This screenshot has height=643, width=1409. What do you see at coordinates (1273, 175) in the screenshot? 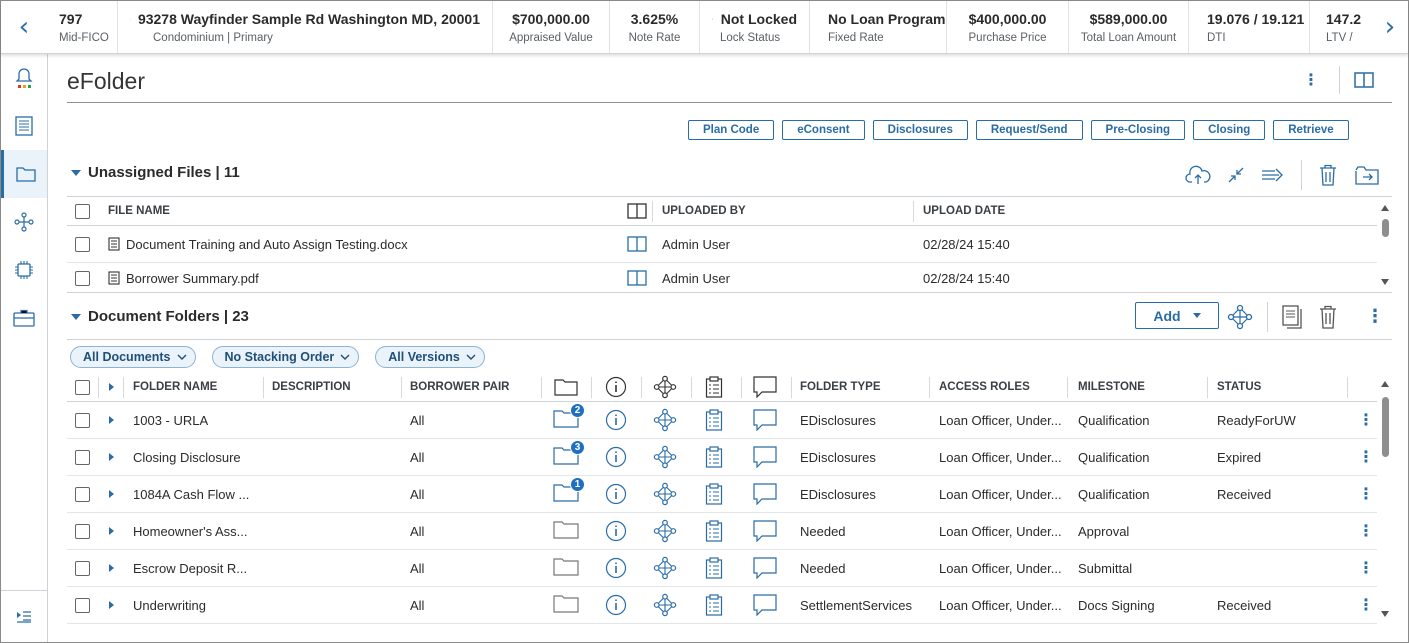
I see `move-right-icon` at bounding box center [1273, 175].